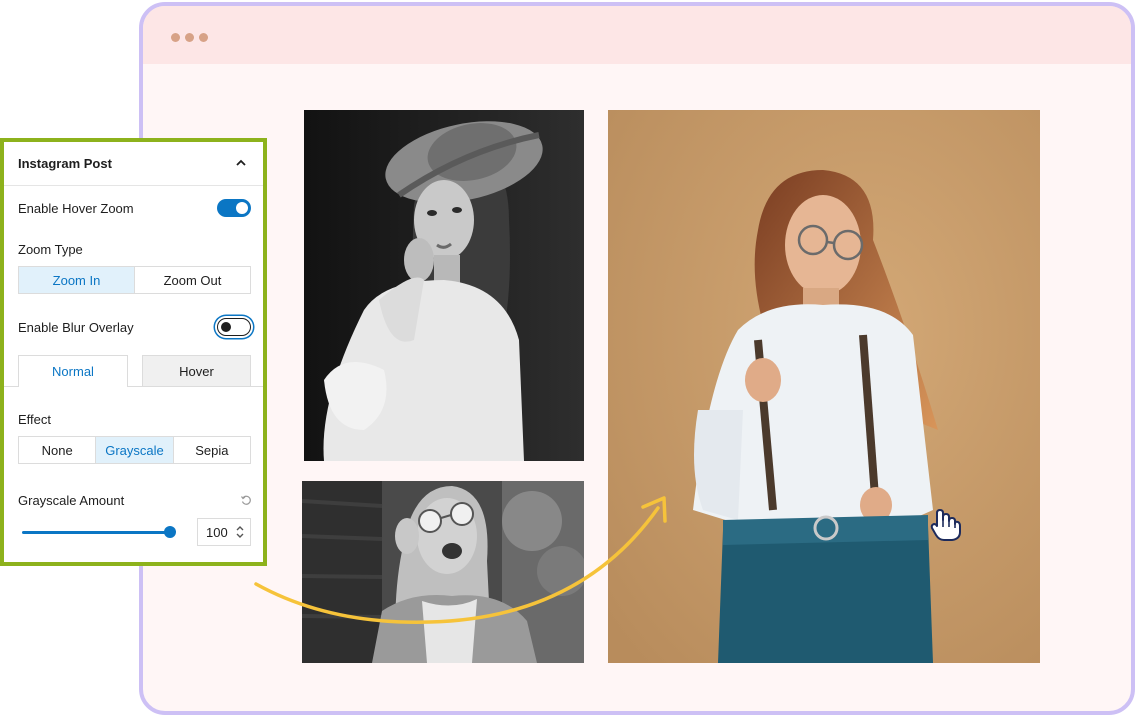 The width and height of the screenshot is (1140, 721). I want to click on zoom-out-option: Zoom Out, so click(192, 280).